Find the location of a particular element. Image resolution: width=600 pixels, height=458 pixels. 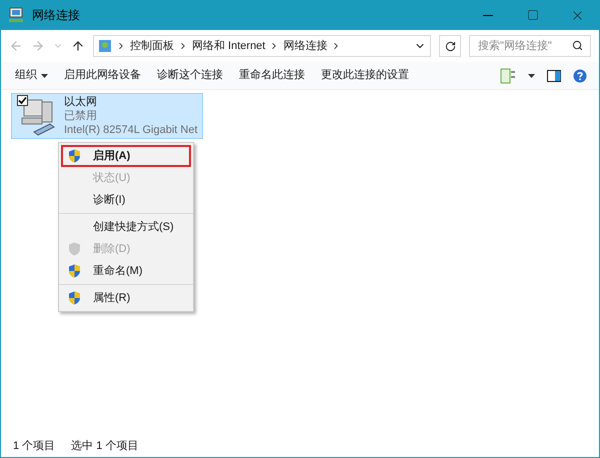

menu-item: 属性(R) is located at coordinates (126, 298).